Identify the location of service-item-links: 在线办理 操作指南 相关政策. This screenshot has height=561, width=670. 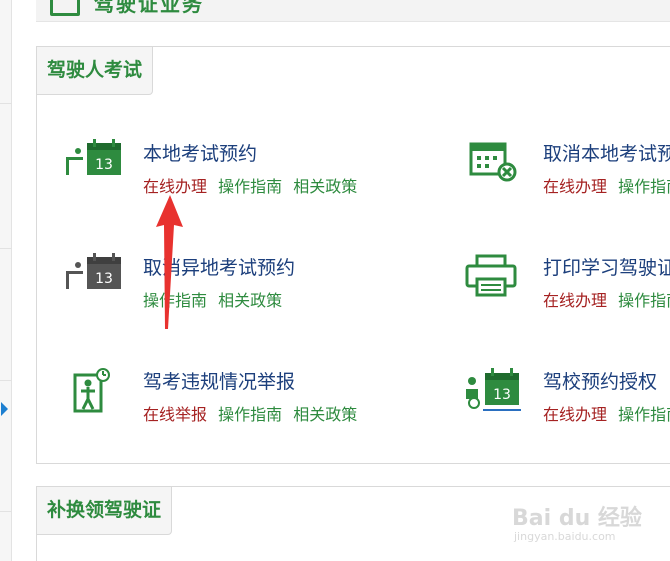
(253, 185).